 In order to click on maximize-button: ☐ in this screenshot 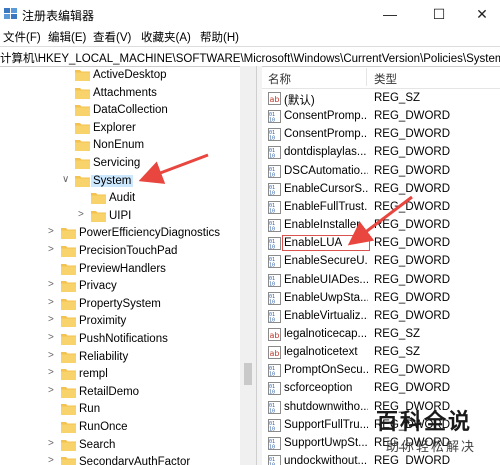, I will do `click(439, 14)`.